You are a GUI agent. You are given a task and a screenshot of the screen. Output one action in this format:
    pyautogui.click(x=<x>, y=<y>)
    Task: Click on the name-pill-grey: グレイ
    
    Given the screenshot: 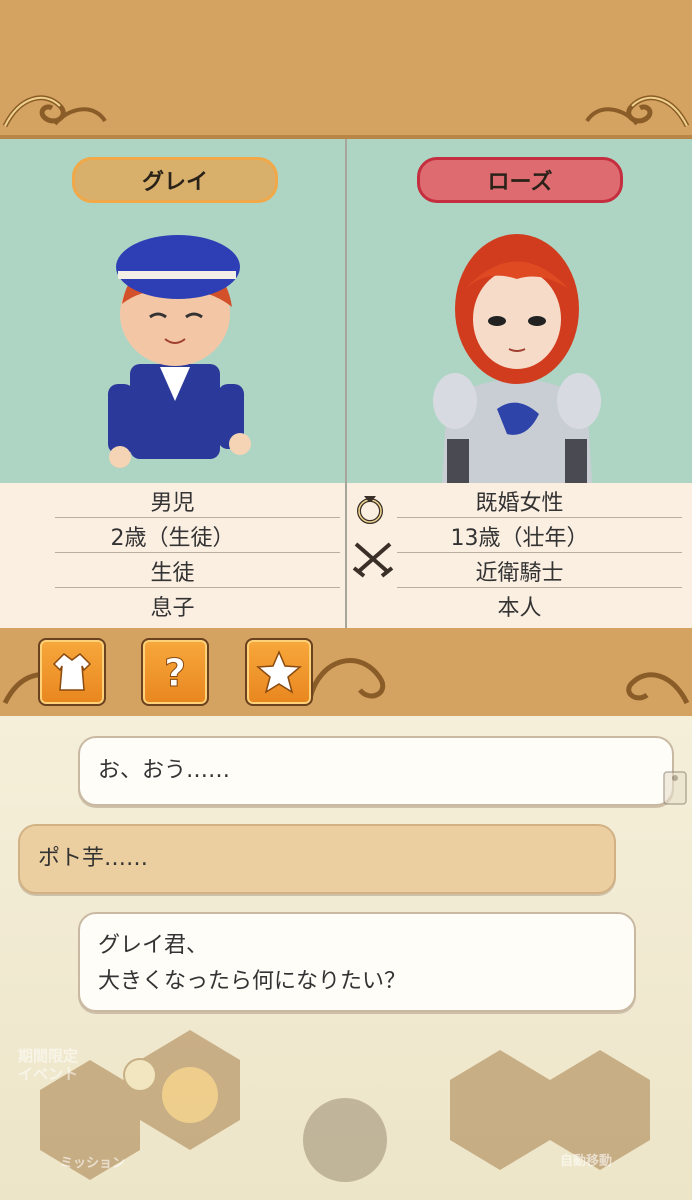 What is the action you would take?
    pyautogui.click(x=175, y=180)
    